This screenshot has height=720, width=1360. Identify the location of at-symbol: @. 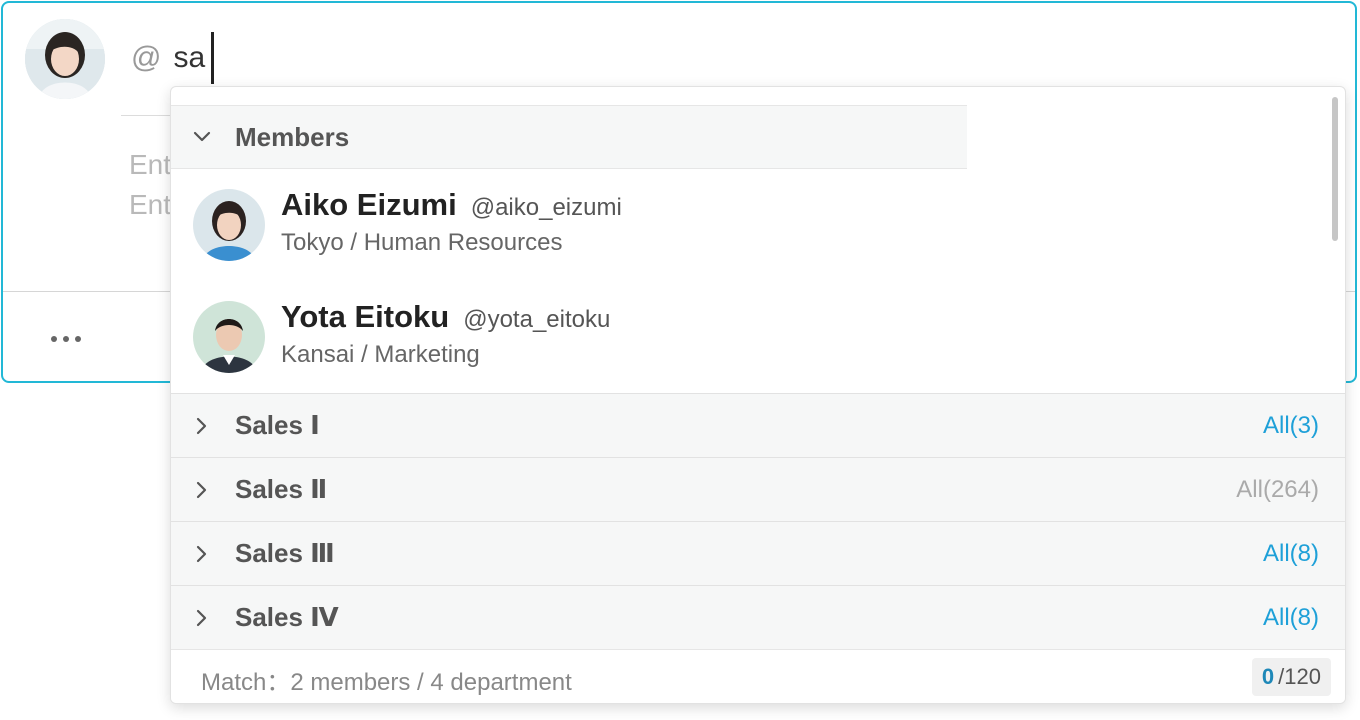
(146, 57).